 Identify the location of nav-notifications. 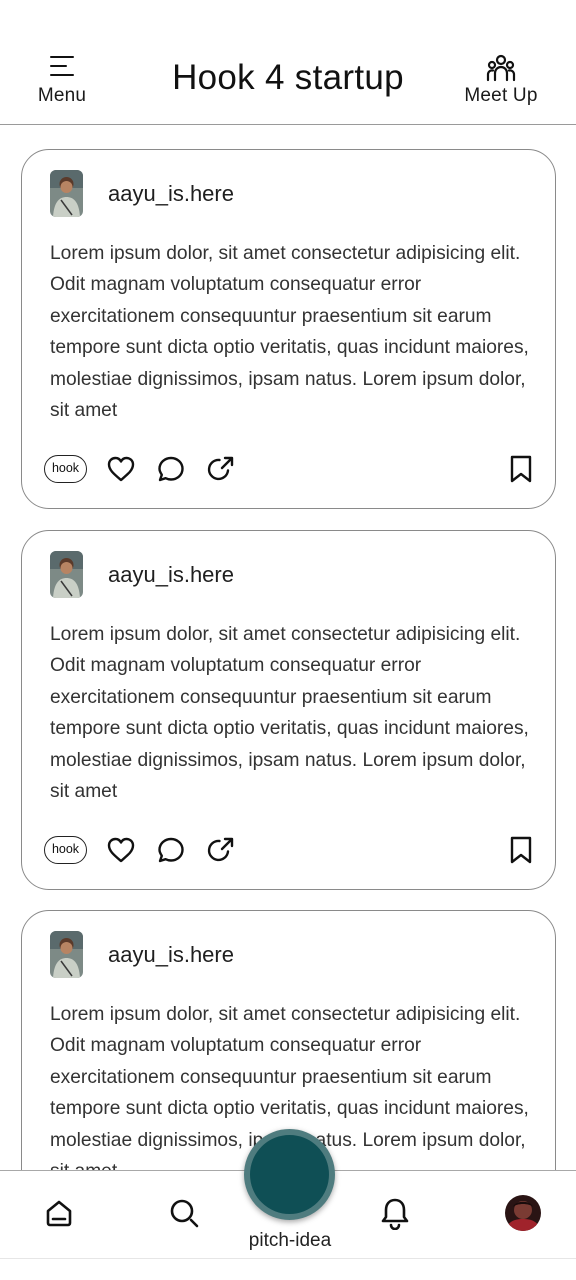
(396, 1213).